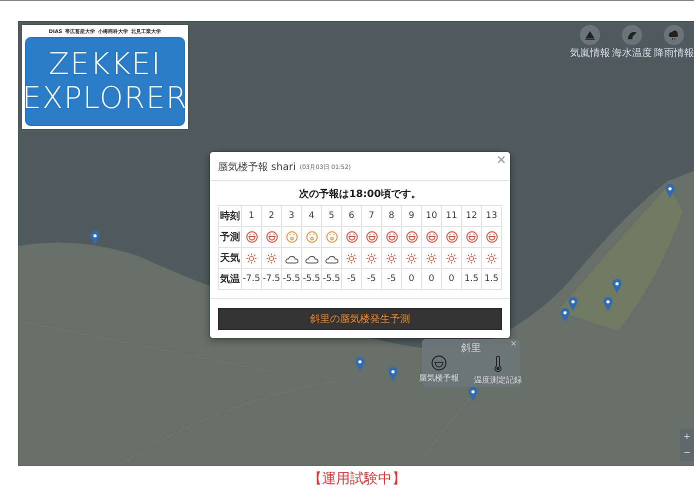 The height and width of the screenshot is (490, 694). I want to click on popup-link: 蜃気楼予報, so click(439, 371).